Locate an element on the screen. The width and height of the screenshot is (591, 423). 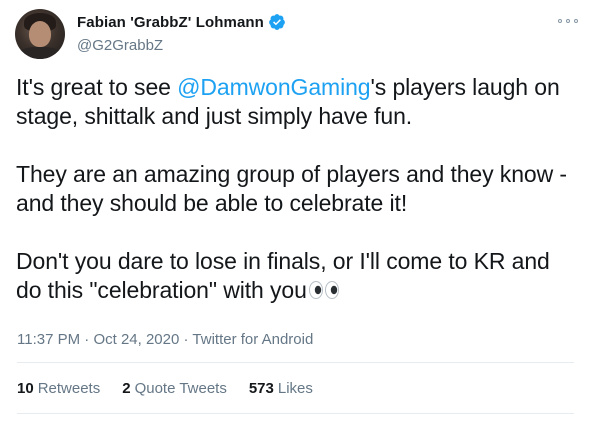
quote-tweets-stat: 2 Quote Tweets is located at coordinates (174, 388).